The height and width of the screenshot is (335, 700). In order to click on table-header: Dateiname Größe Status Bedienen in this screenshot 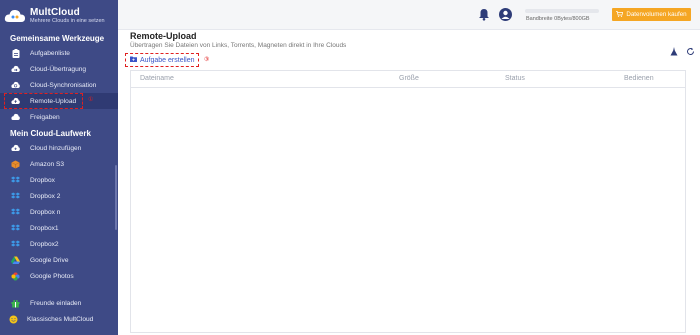, I will do `click(408, 79)`.